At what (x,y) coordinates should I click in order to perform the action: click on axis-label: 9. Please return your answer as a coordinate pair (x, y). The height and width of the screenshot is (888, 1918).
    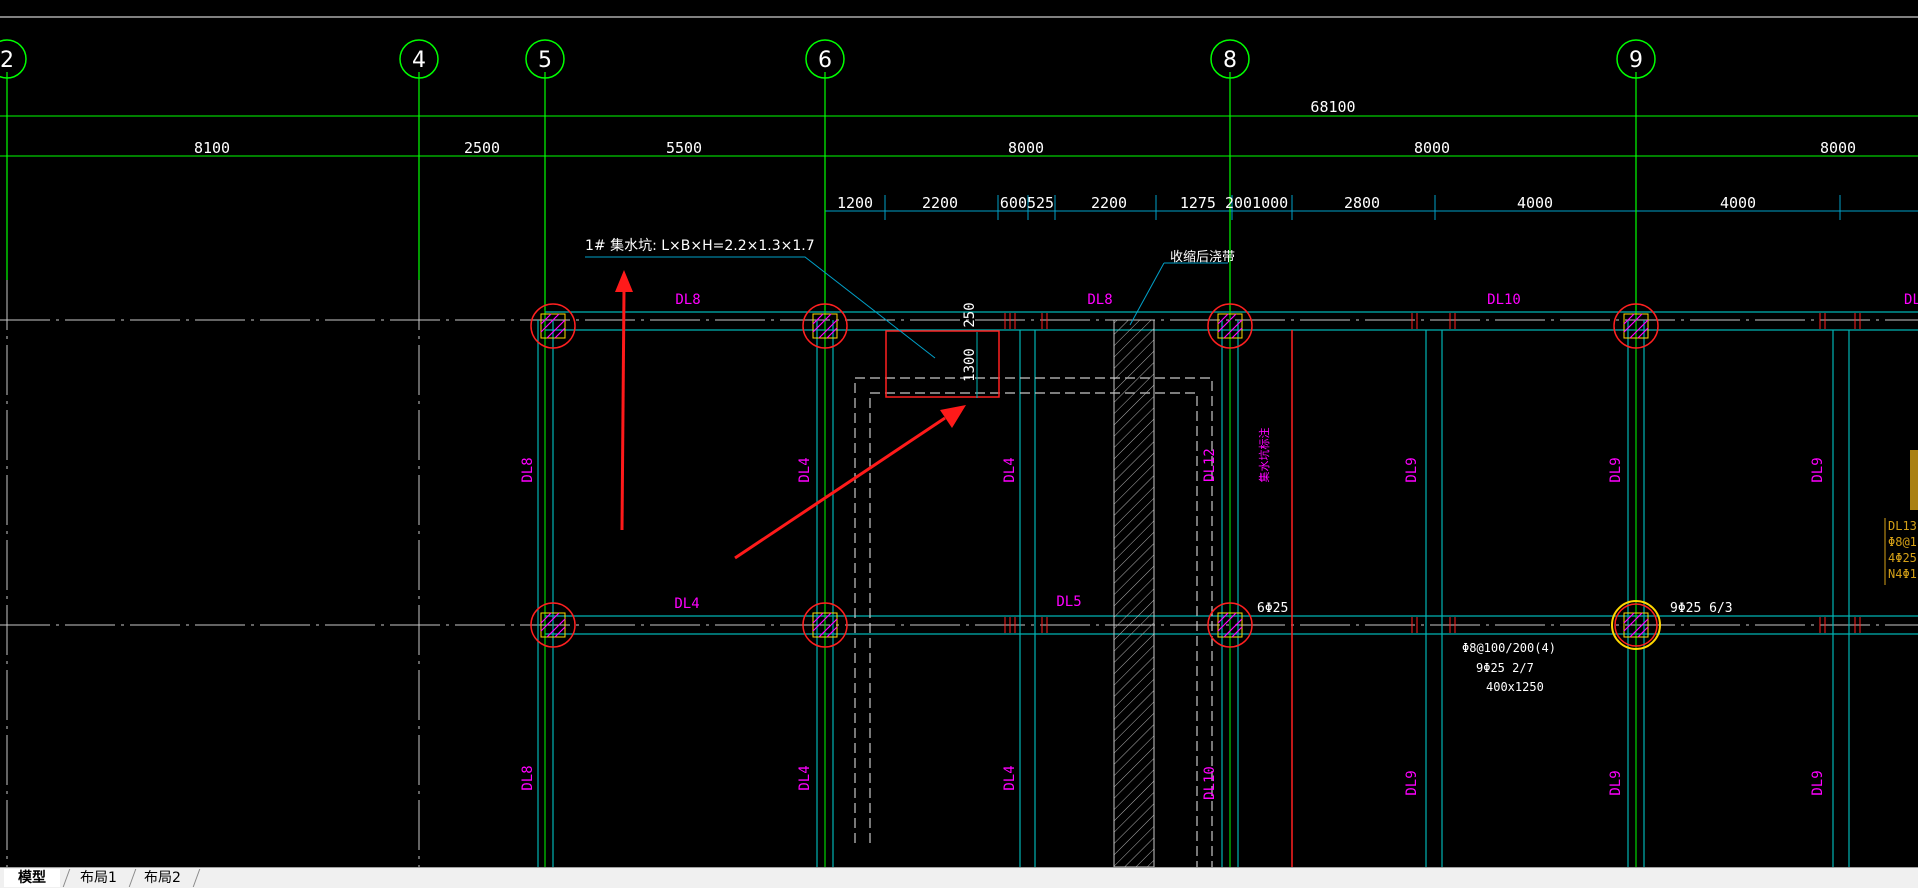
    Looking at the image, I should click on (1636, 60).